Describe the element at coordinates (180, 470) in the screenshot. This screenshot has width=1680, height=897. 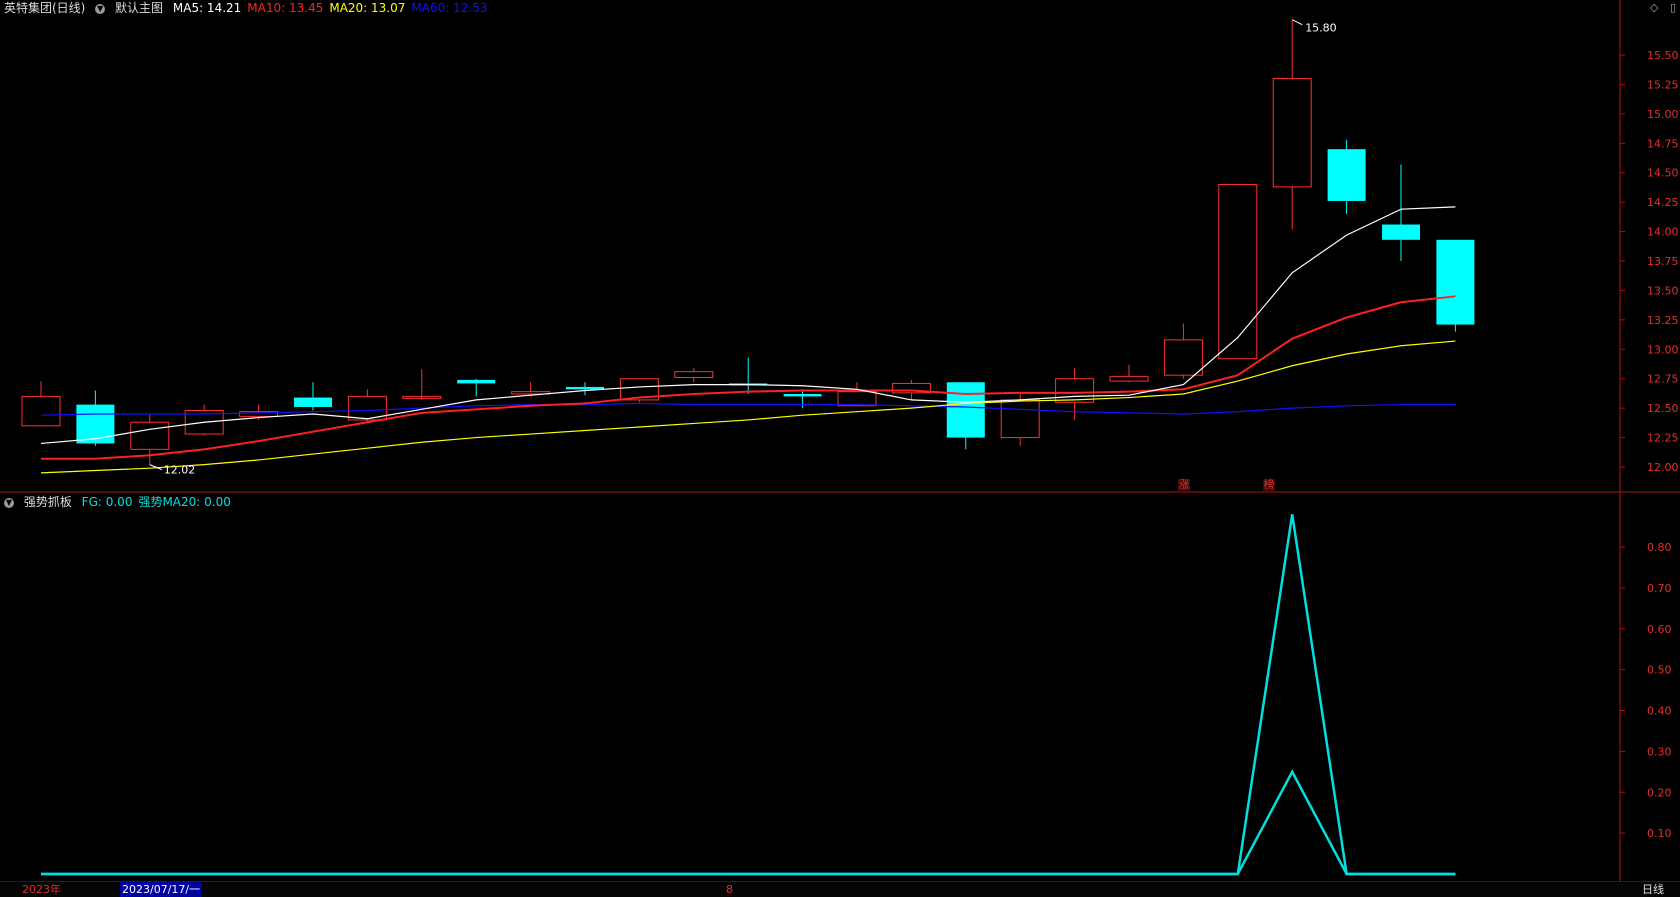
I see `low-price-label: 12.02` at that location.